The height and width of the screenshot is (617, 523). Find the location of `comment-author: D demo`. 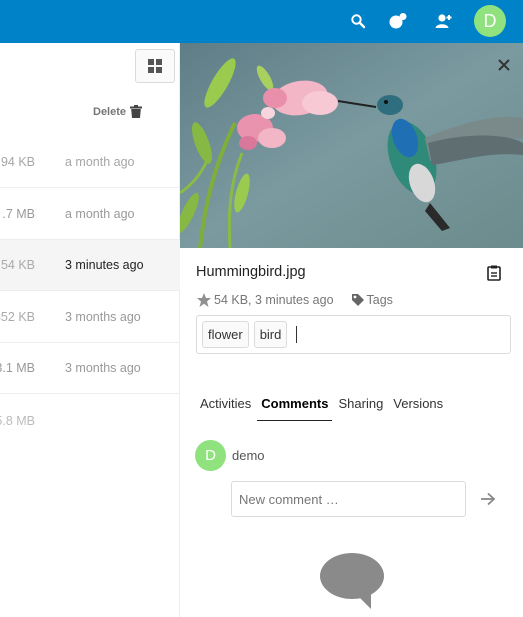

comment-author: D demo is located at coordinates (230, 455).